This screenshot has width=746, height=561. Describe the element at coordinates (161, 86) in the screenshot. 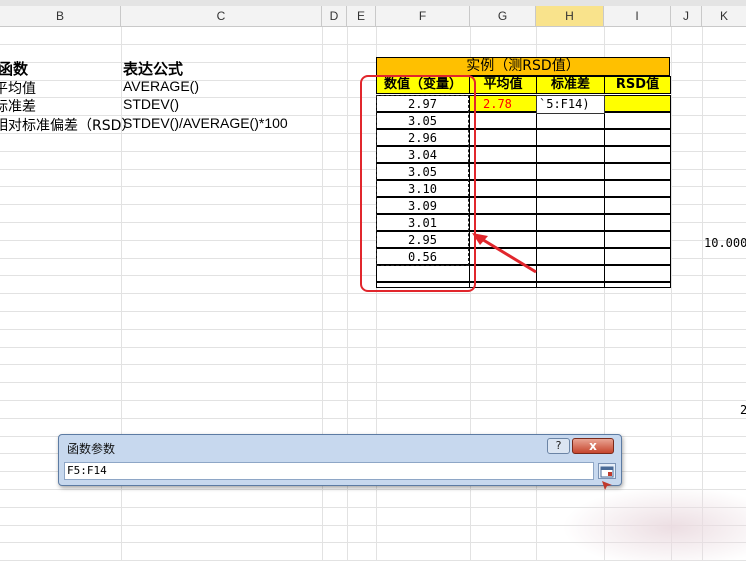

I see `formula-average: AVERAGE()` at that location.